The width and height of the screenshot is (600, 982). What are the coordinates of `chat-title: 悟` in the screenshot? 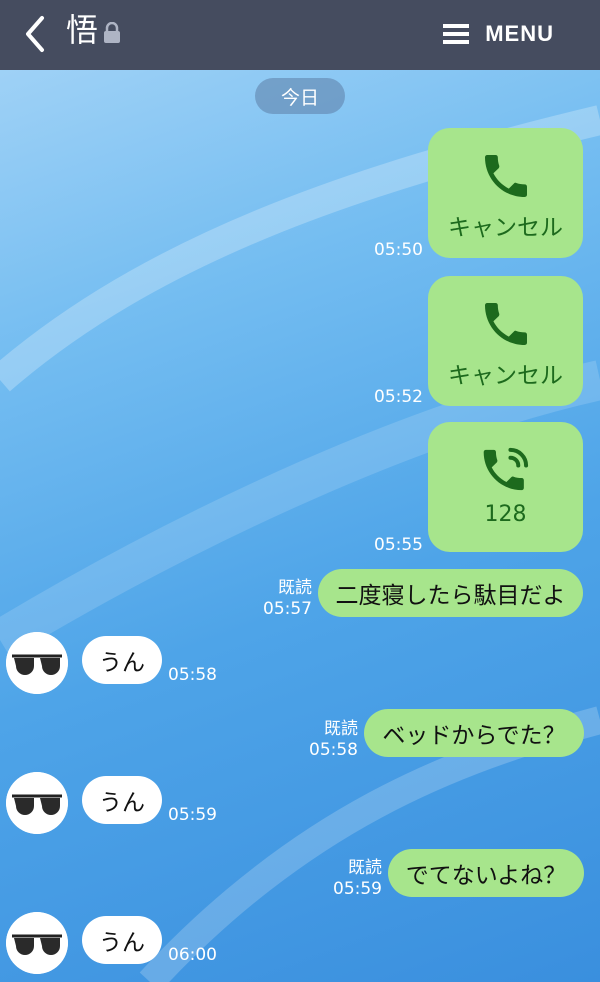 It's located at (82, 30).